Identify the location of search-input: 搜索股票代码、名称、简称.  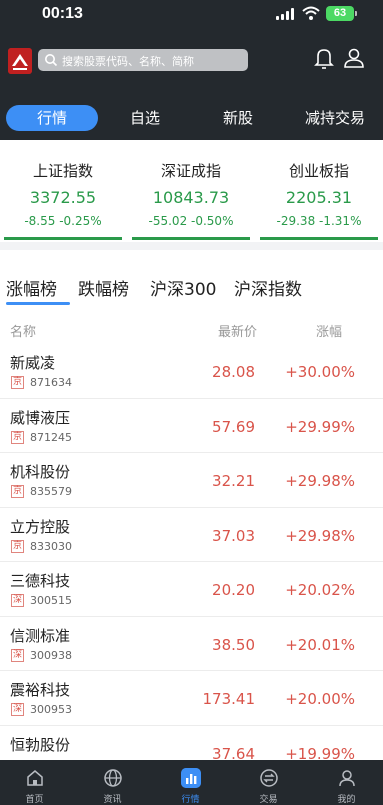
(143, 60).